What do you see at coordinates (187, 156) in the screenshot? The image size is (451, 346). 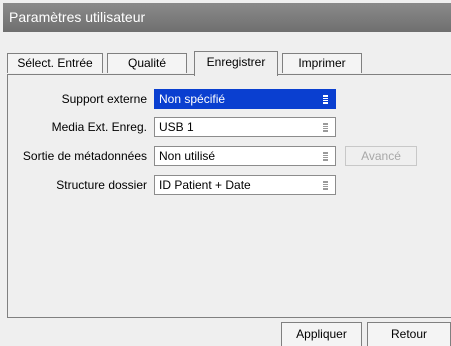 I see `metadata-output-value: Non utilisé` at bounding box center [187, 156].